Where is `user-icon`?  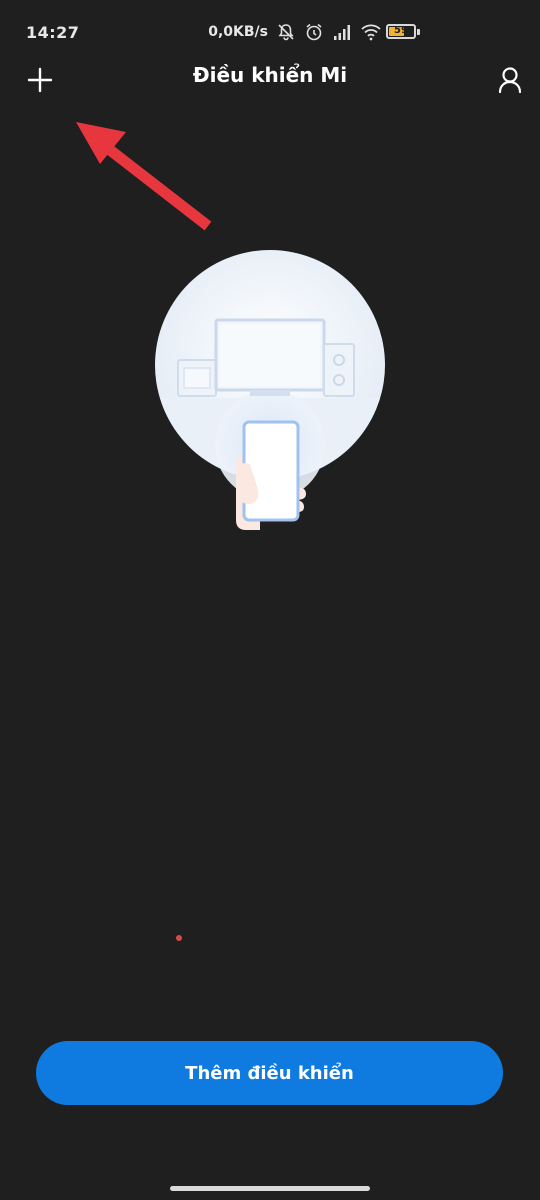
user-icon is located at coordinates (510, 84).